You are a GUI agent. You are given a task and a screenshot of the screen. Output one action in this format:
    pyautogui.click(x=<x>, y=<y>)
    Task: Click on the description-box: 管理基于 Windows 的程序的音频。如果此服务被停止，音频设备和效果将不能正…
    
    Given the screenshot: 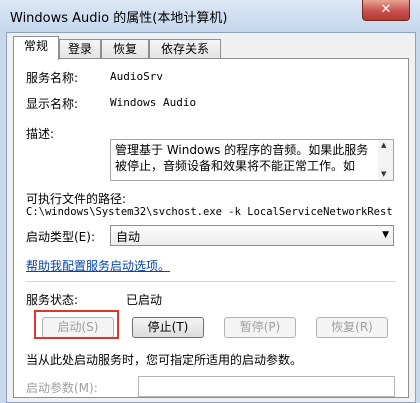 What is the action you would take?
    pyautogui.click(x=245, y=160)
    